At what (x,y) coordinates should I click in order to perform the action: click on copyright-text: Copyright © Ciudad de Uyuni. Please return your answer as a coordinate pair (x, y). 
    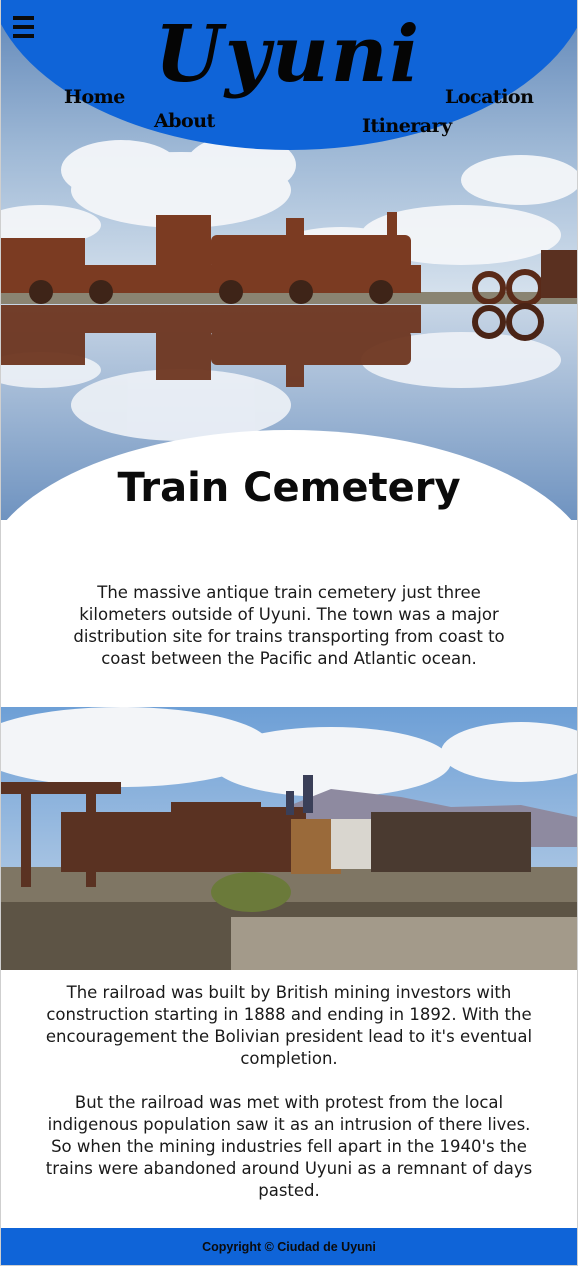
    Looking at the image, I should click on (289, 1246).